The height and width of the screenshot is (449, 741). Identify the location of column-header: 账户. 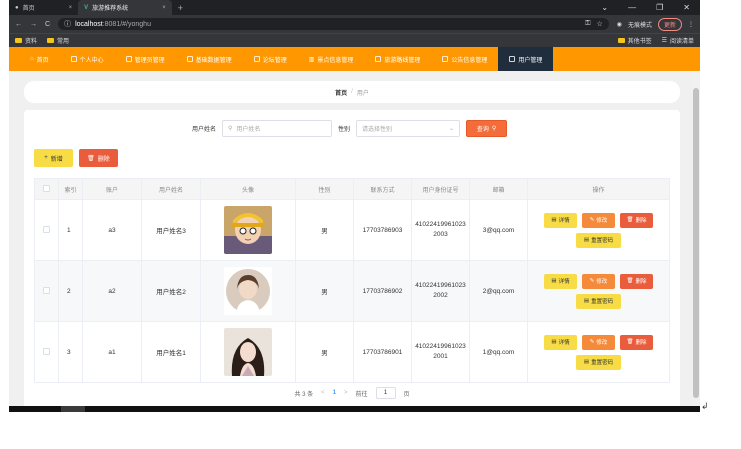
(112, 189).